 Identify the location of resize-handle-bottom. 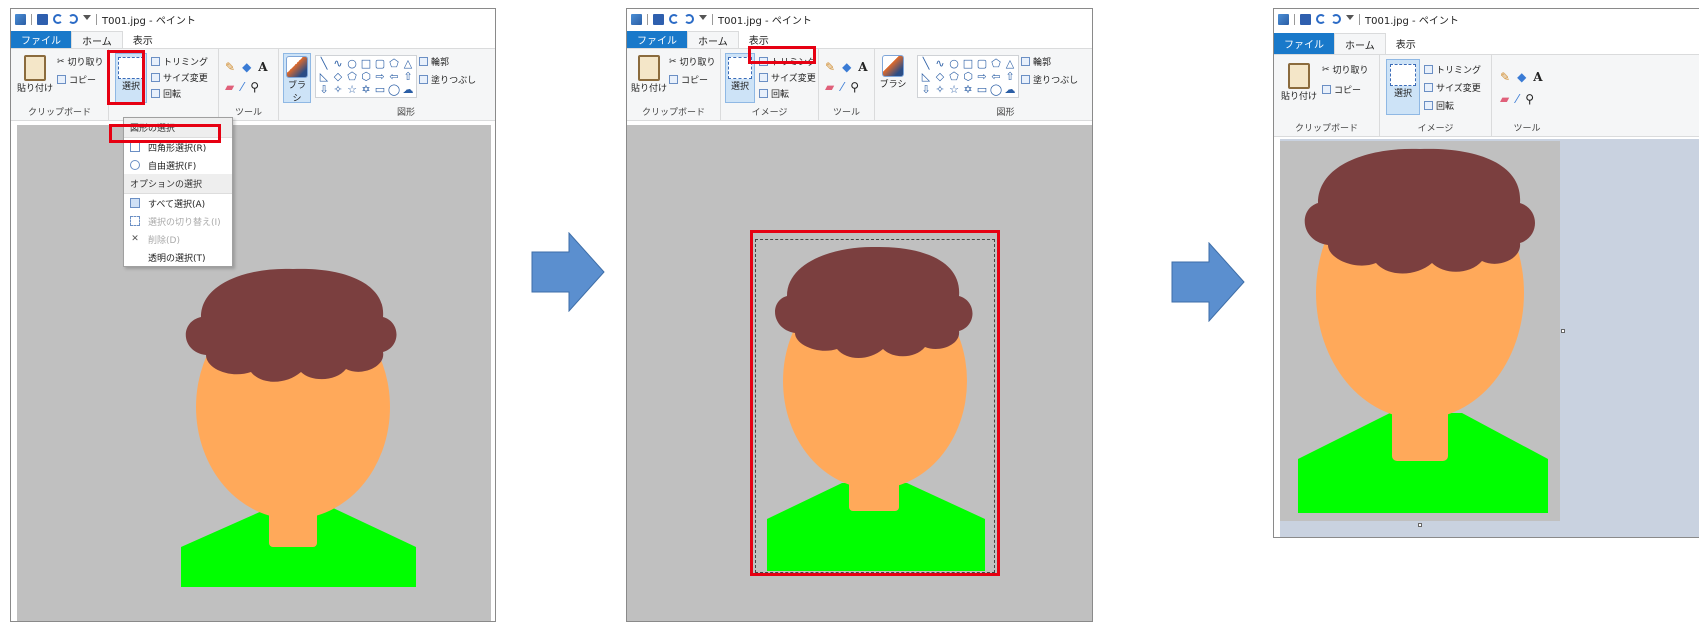
(1420, 525).